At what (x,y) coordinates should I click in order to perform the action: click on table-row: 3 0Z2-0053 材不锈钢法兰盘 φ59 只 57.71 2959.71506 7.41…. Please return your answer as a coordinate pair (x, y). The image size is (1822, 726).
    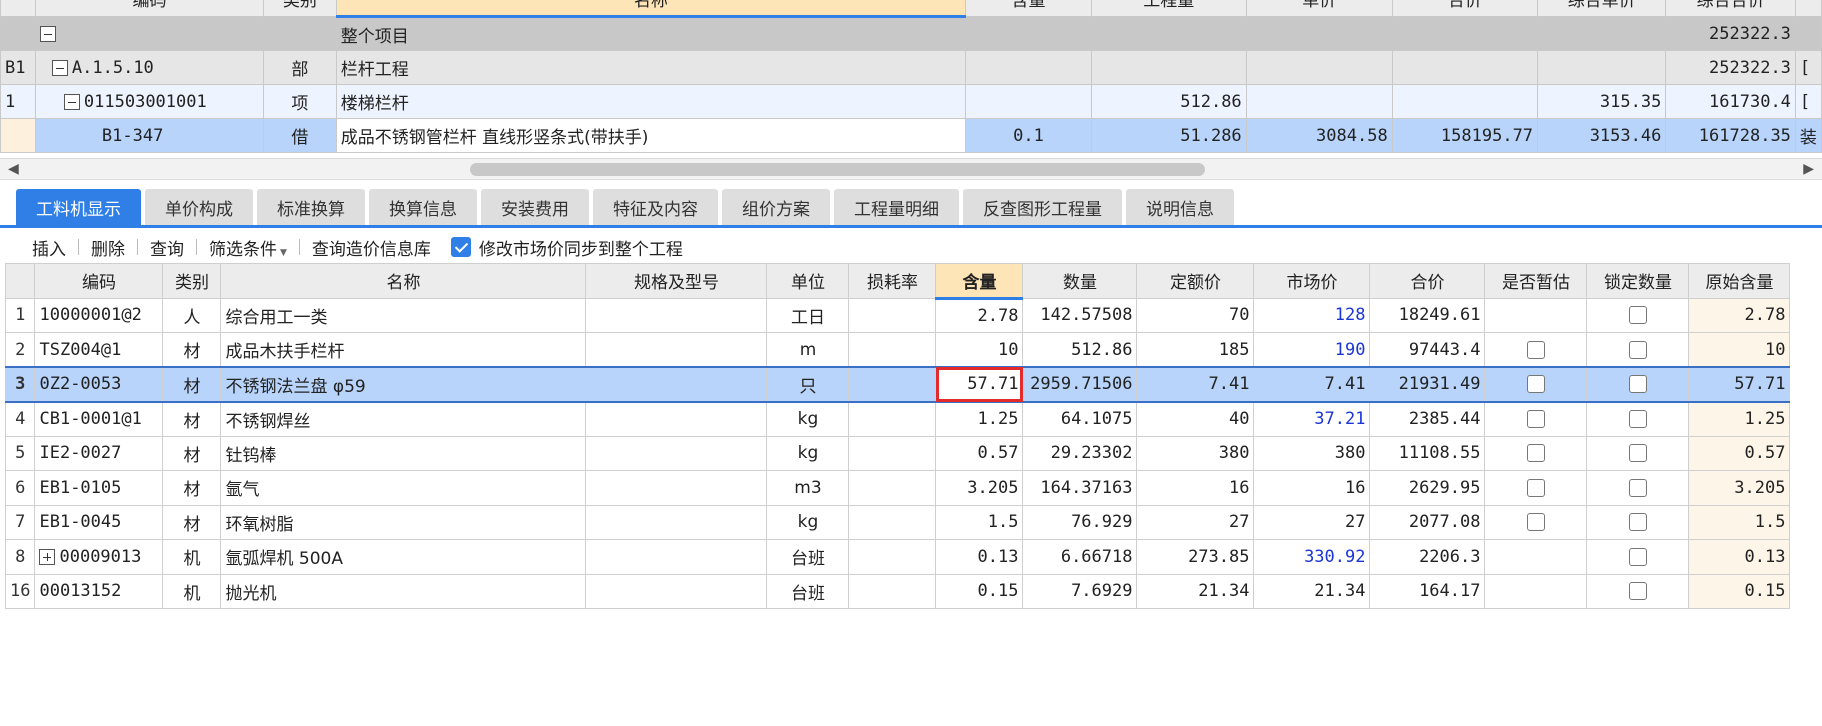
    Looking at the image, I should click on (897, 384).